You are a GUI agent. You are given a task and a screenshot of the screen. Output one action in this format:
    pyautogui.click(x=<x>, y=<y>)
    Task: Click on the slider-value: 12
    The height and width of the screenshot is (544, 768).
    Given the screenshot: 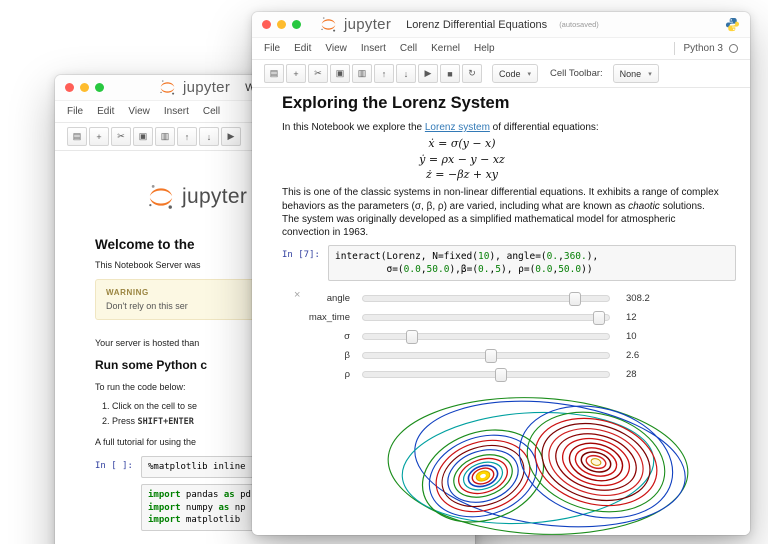 What is the action you would take?
    pyautogui.click(x=631, y=318)
    